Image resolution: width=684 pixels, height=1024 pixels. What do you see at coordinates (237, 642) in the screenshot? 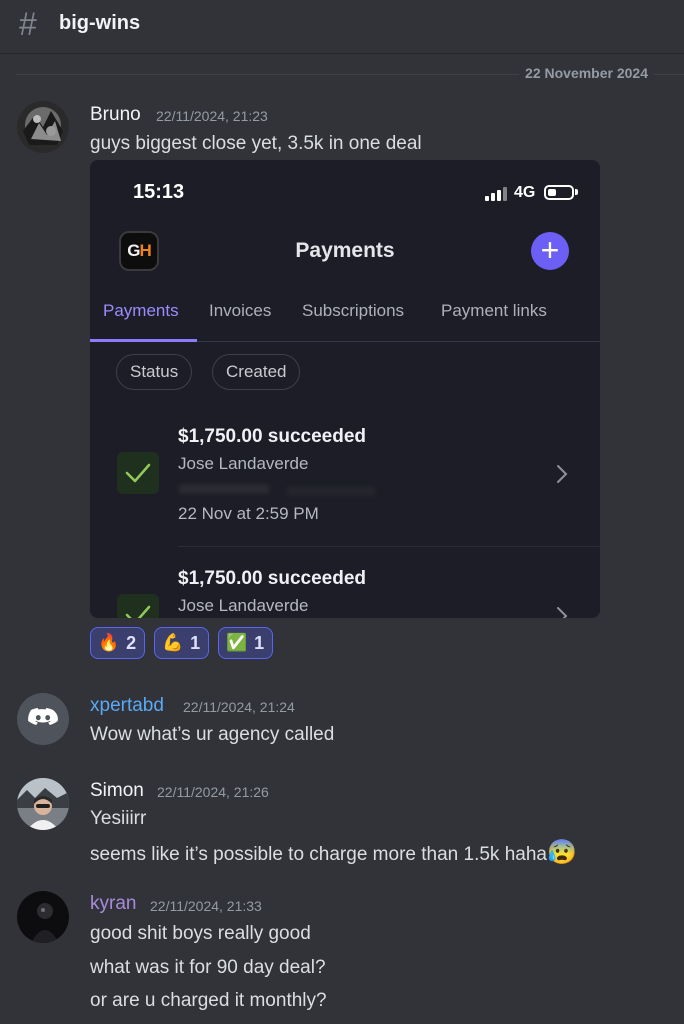
I see `check-mark-emoji: ✅` at bounding box center [237, 642].